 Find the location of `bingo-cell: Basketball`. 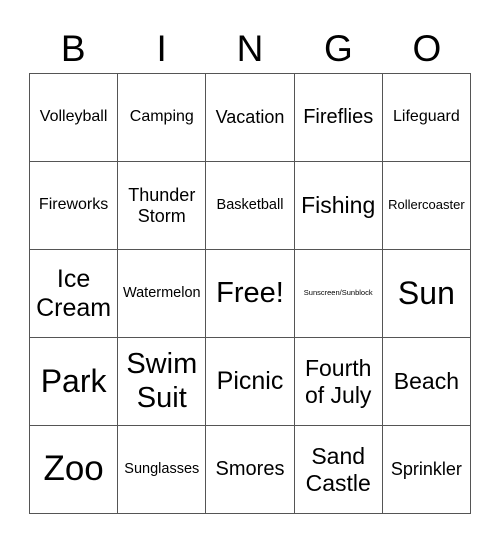

bingo-cell: Basketball is located at coordinates (250, 206).